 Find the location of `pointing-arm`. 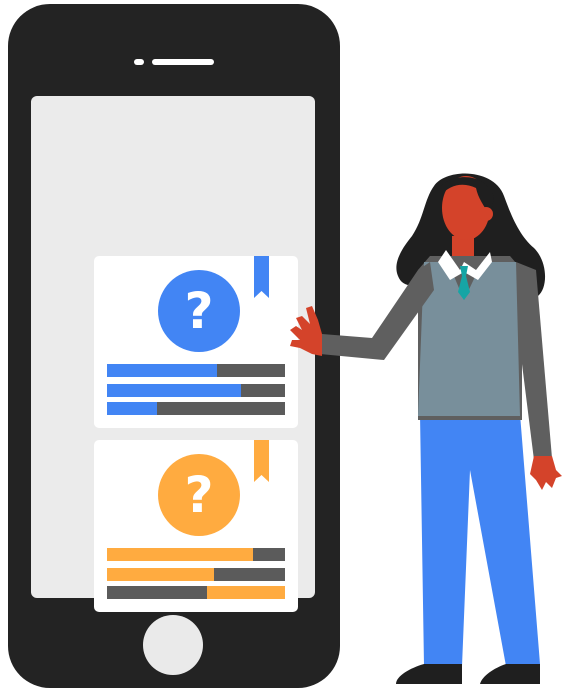

pointing-arm is located at coordinates (377, 311).